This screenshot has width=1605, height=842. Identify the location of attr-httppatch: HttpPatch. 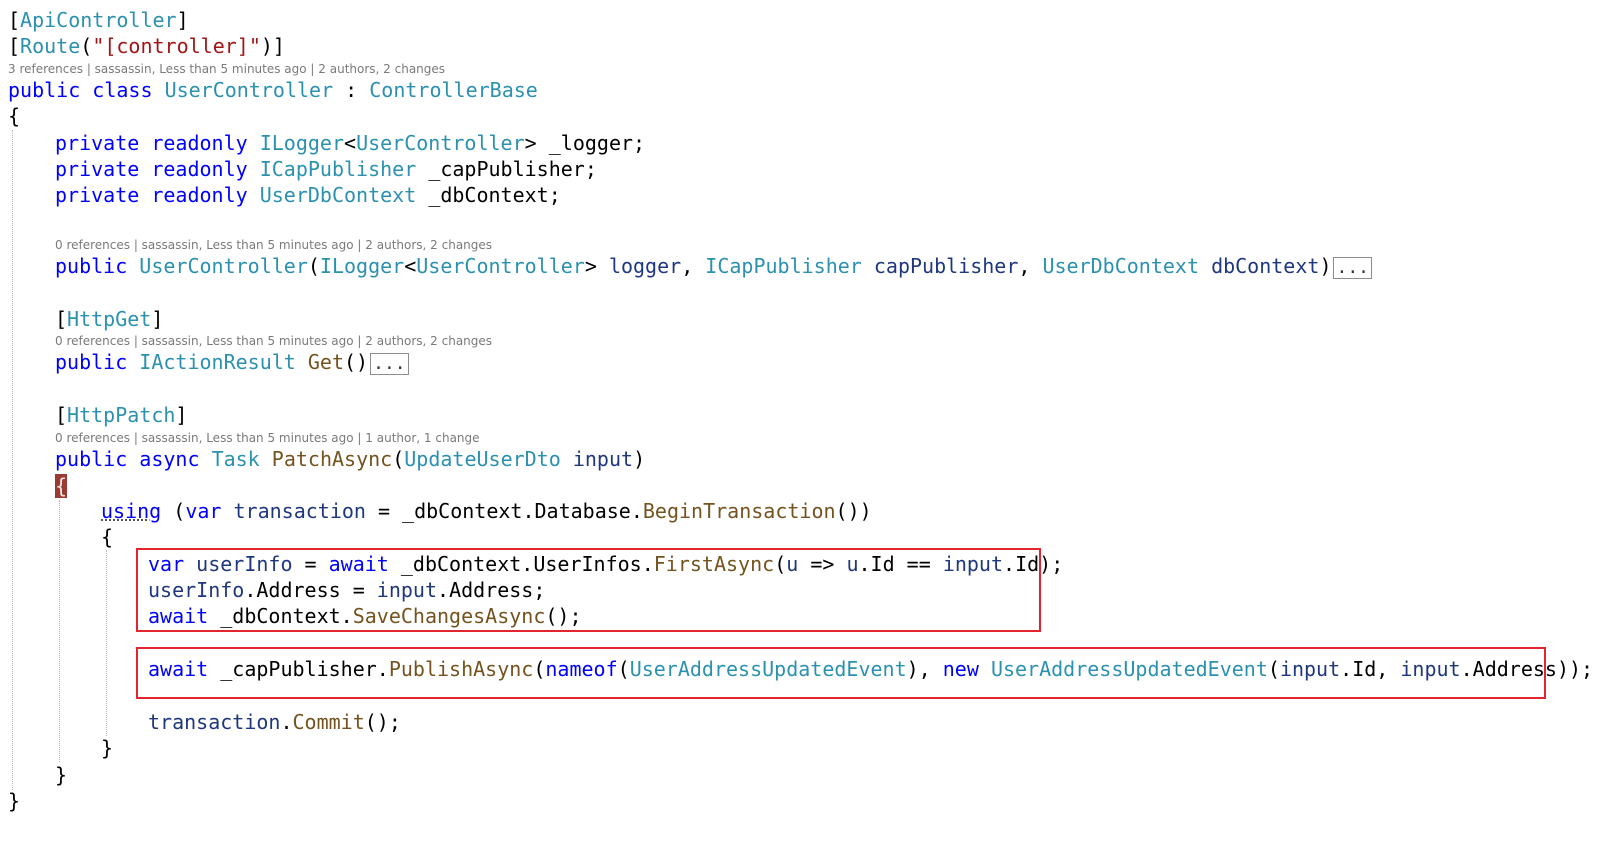
(121, 415).